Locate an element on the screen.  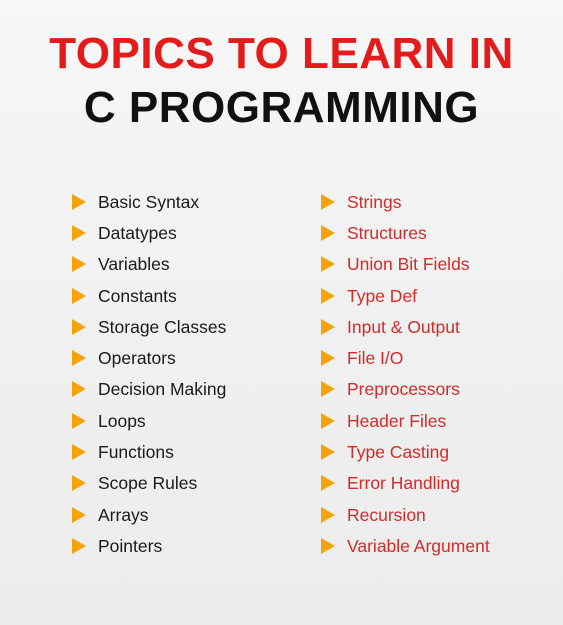
topic-label: Arrays is located at coordinates (123, 514).